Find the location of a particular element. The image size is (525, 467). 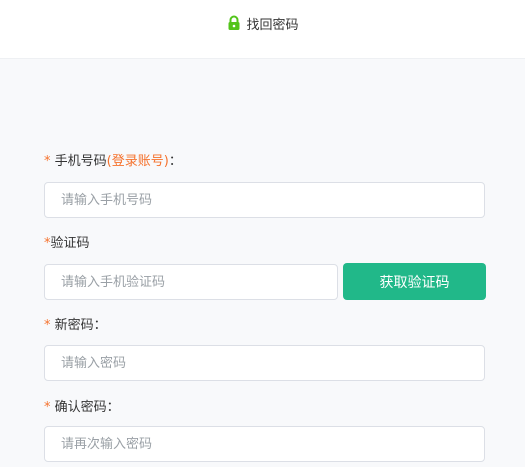

phone-label-hint: (登录账号) is located at coordinates (137, 161).